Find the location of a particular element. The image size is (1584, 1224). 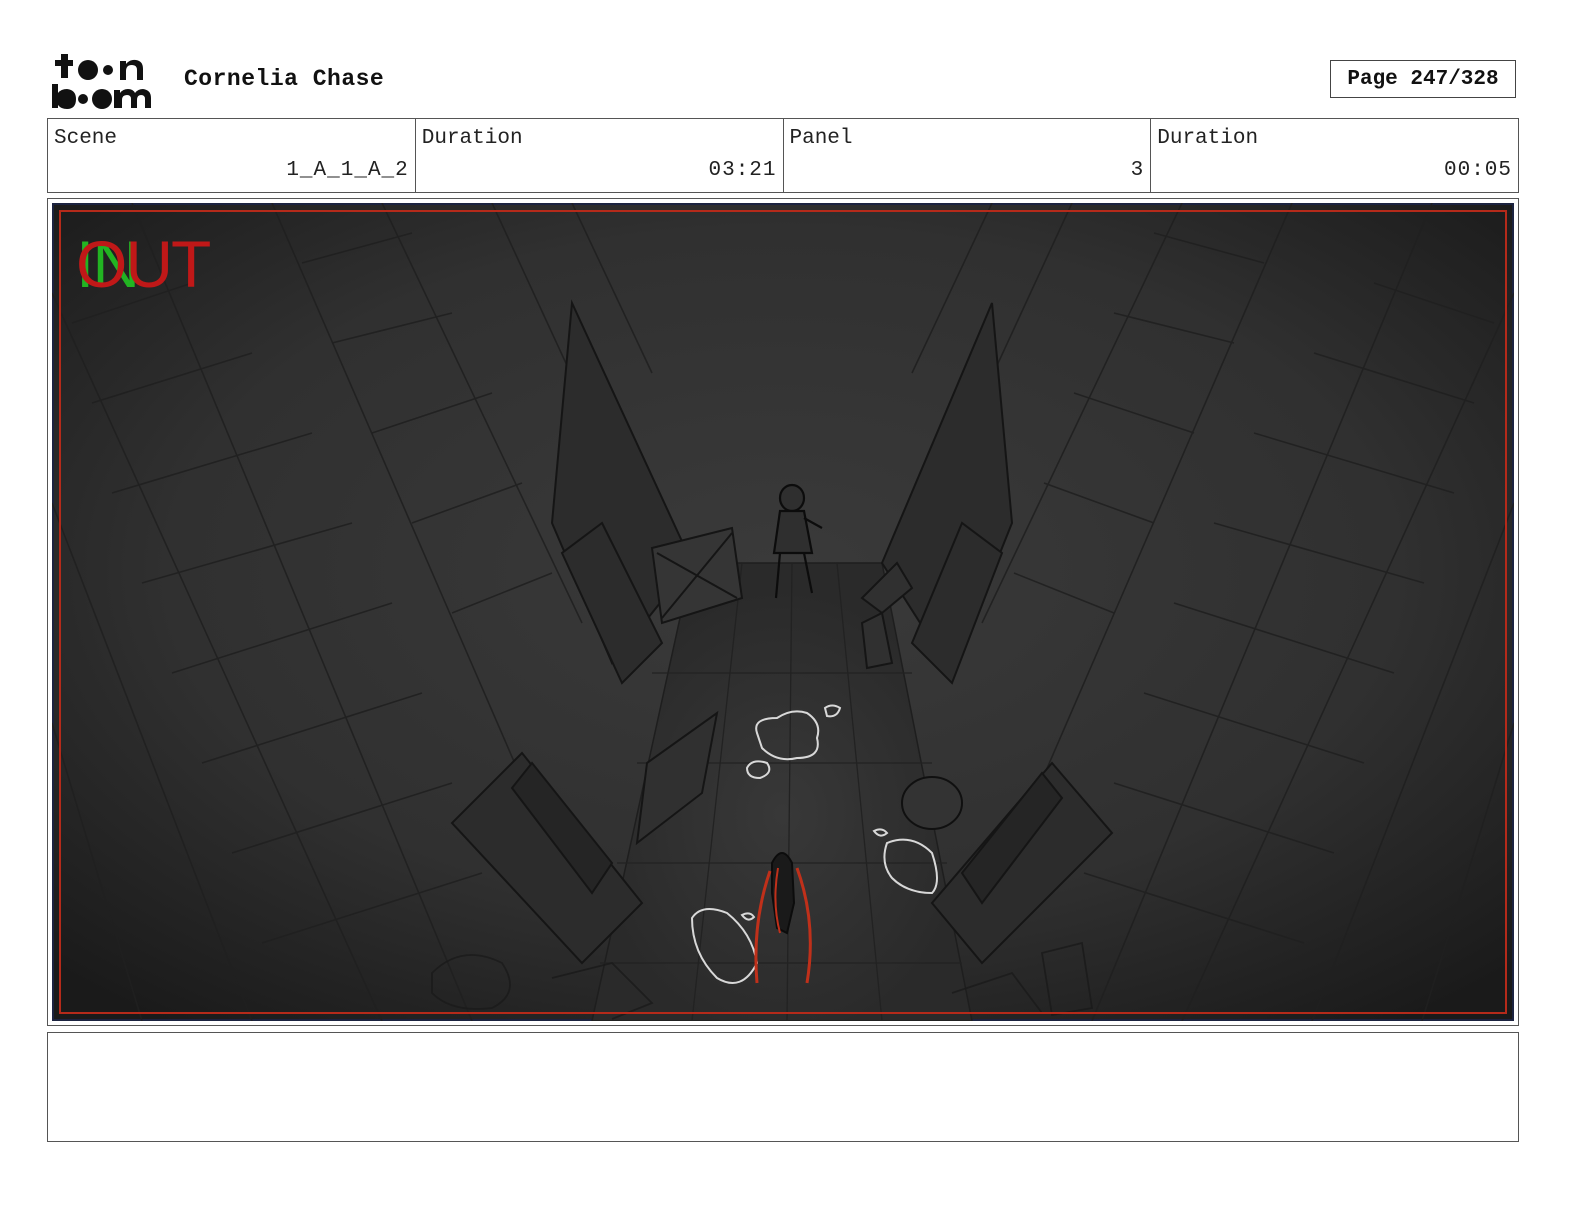

scene-duration-cell: Duration 03:21 is located at coordinates (600, 155).